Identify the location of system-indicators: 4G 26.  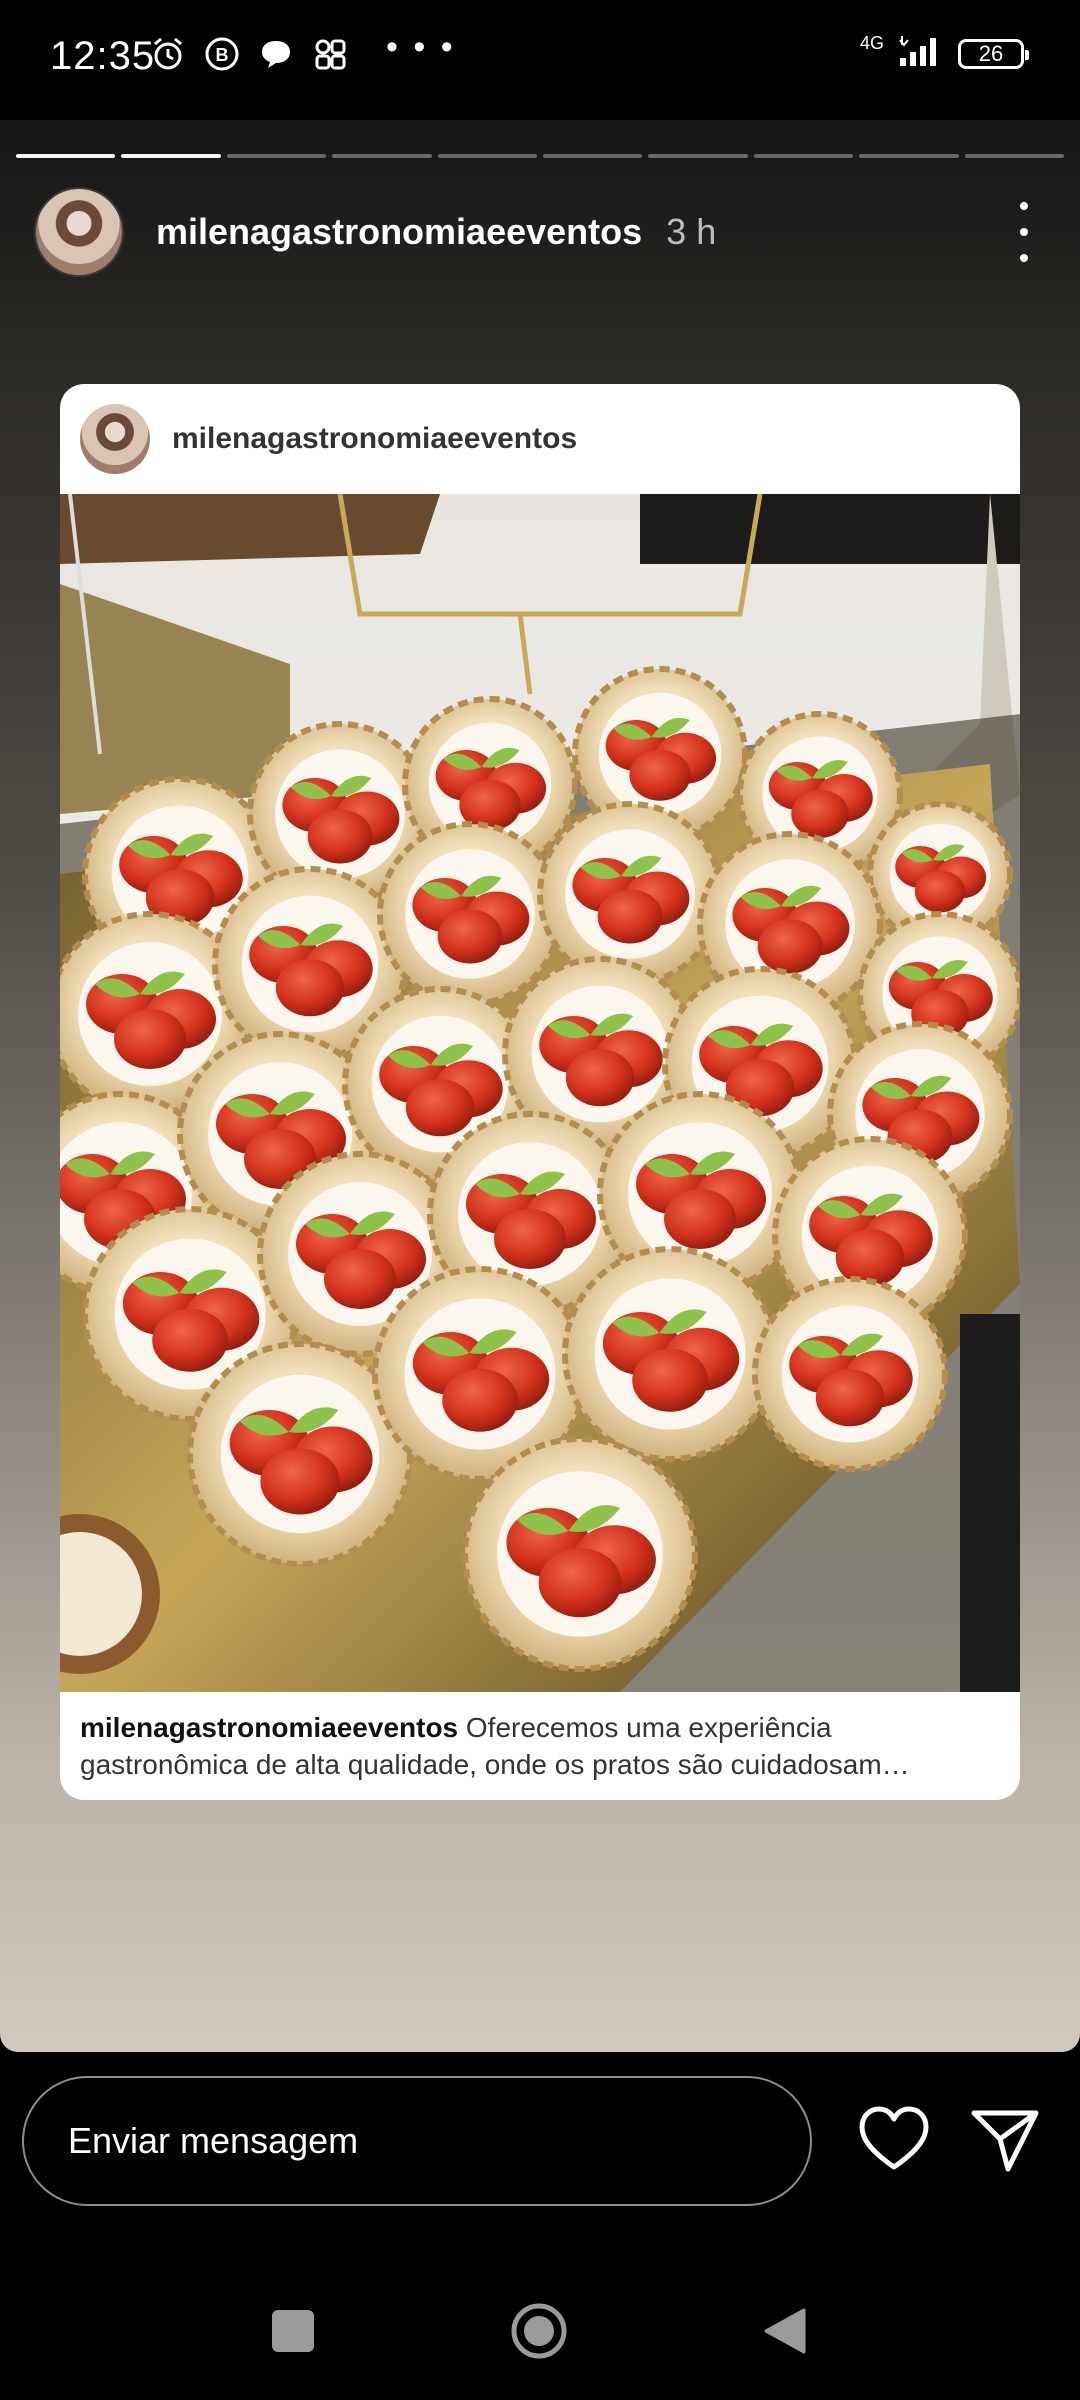
(944, 53).